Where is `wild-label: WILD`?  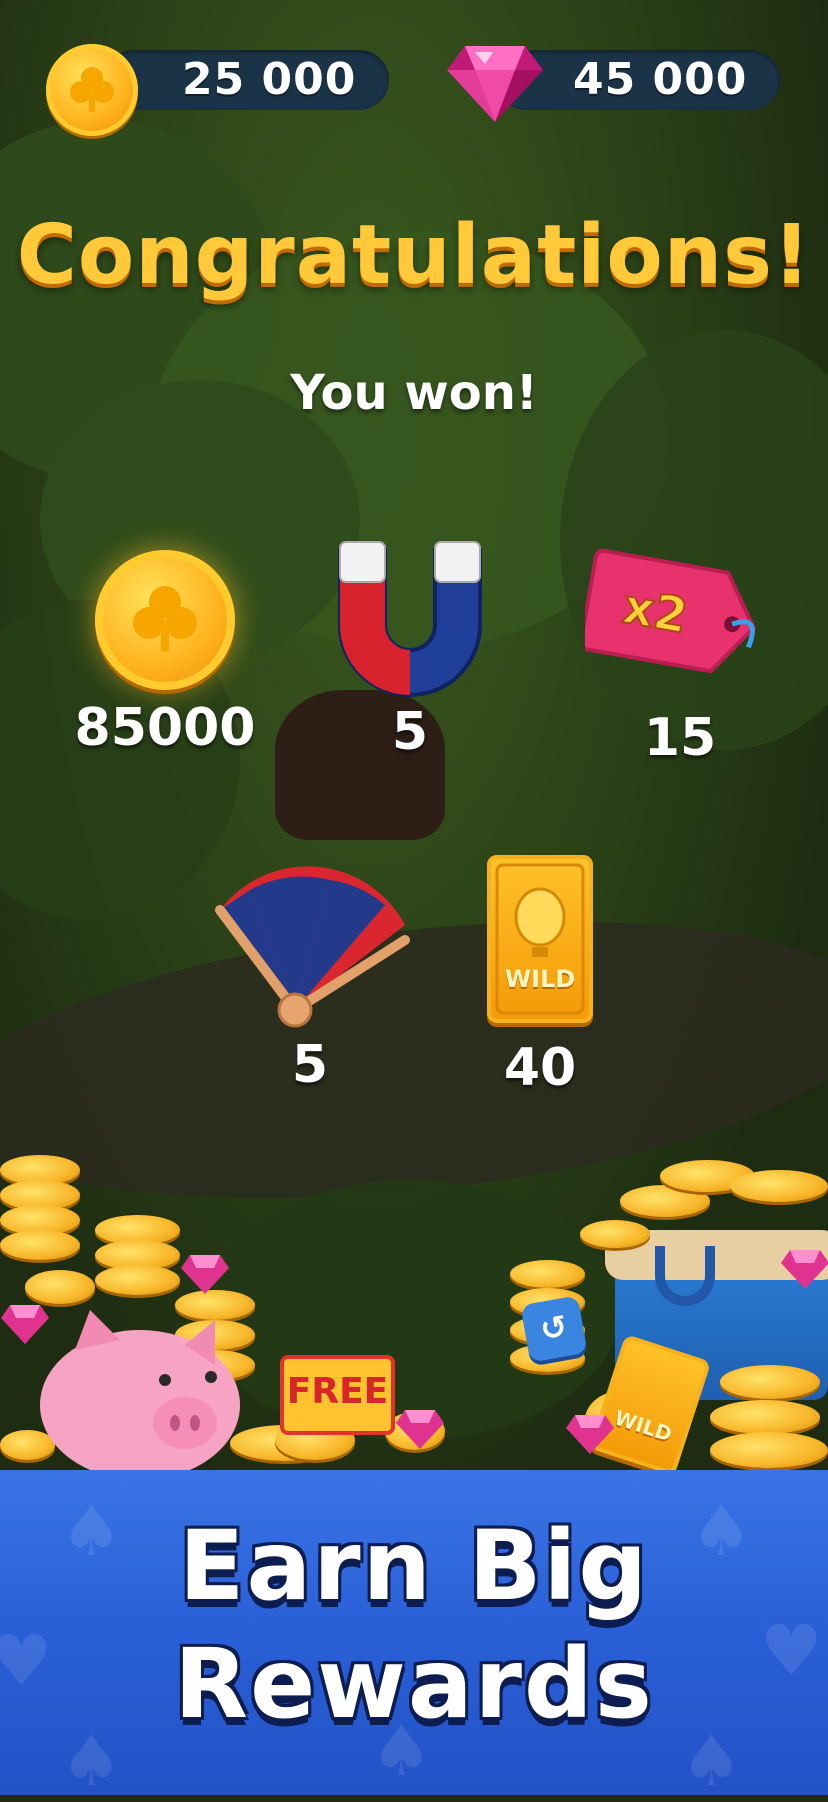
wild-label: WILD is located at coordinates (540, 979).